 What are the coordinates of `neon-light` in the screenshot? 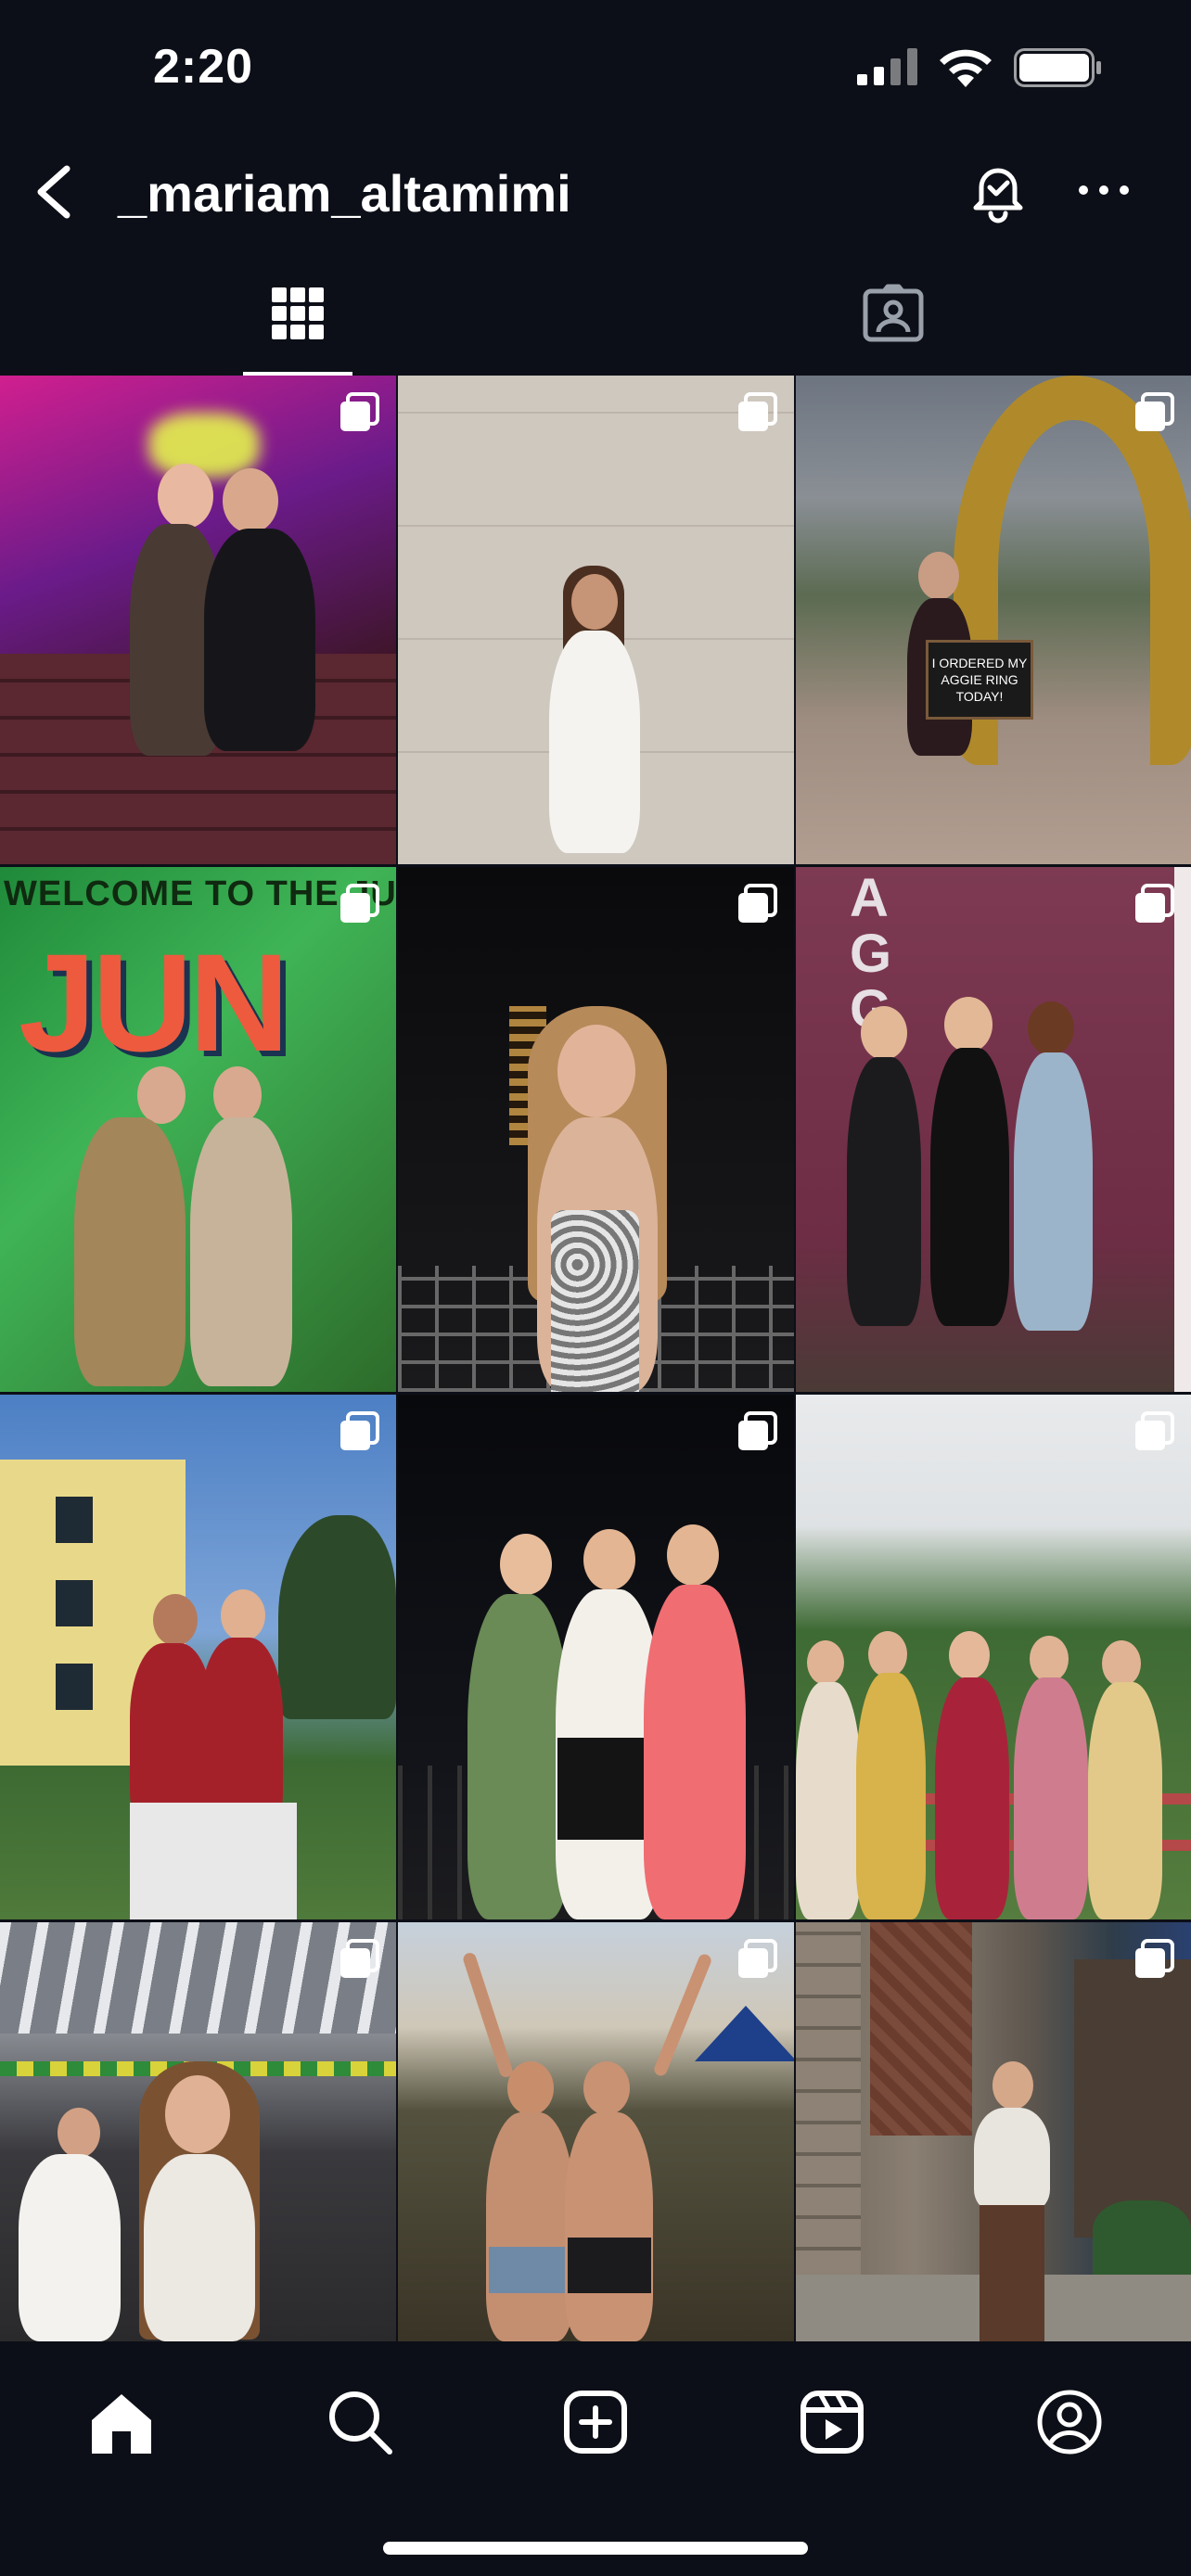 It's located at (204, 445).